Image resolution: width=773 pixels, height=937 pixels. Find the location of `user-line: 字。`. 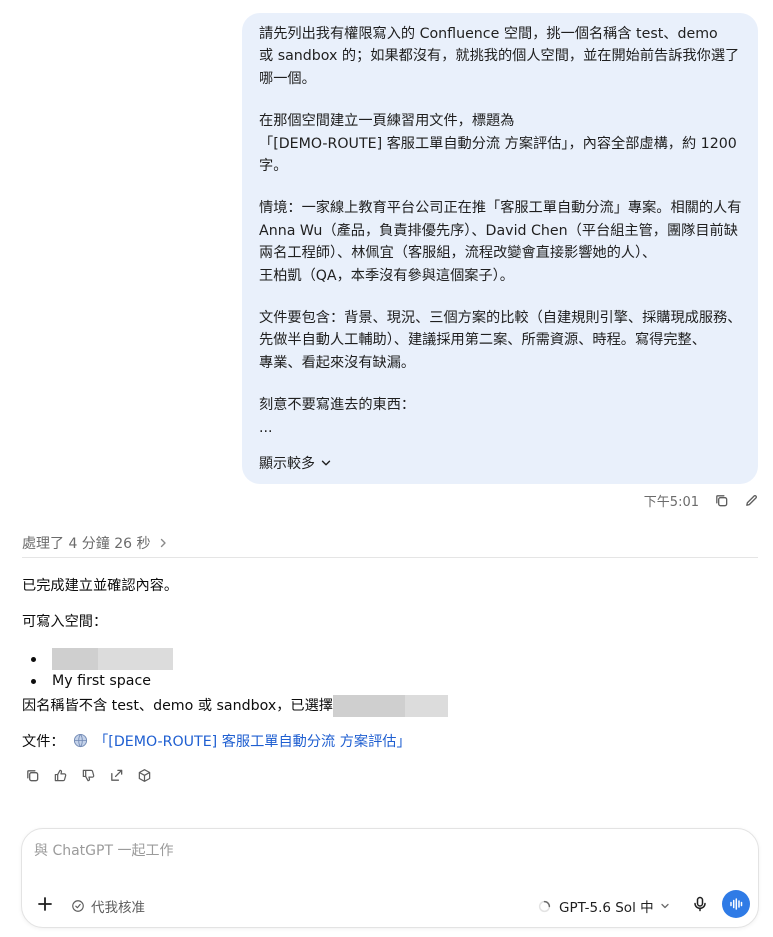

user-line: 字。 is located at coordinates (273, 166).